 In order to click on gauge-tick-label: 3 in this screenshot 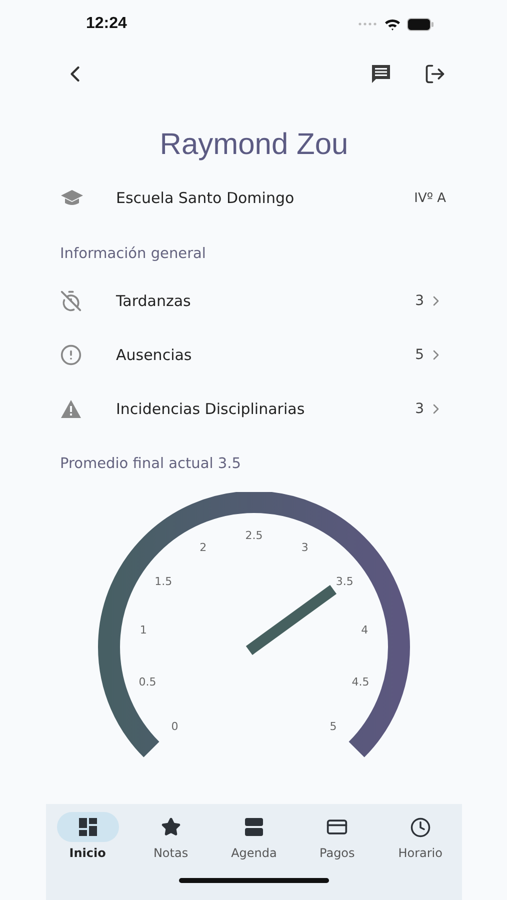, I will do `click(304, 547)`.